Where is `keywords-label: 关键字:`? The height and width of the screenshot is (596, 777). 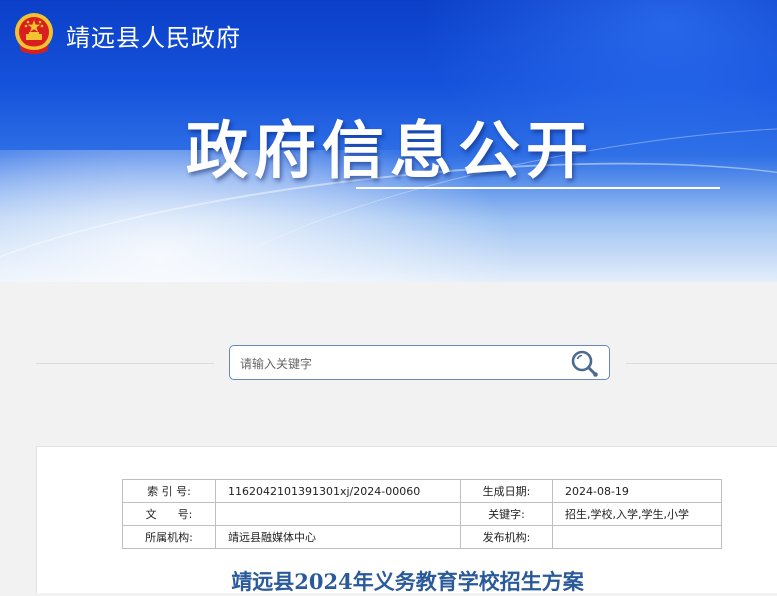
keywords-label: 关键字: is located at coordinates (506, 514).